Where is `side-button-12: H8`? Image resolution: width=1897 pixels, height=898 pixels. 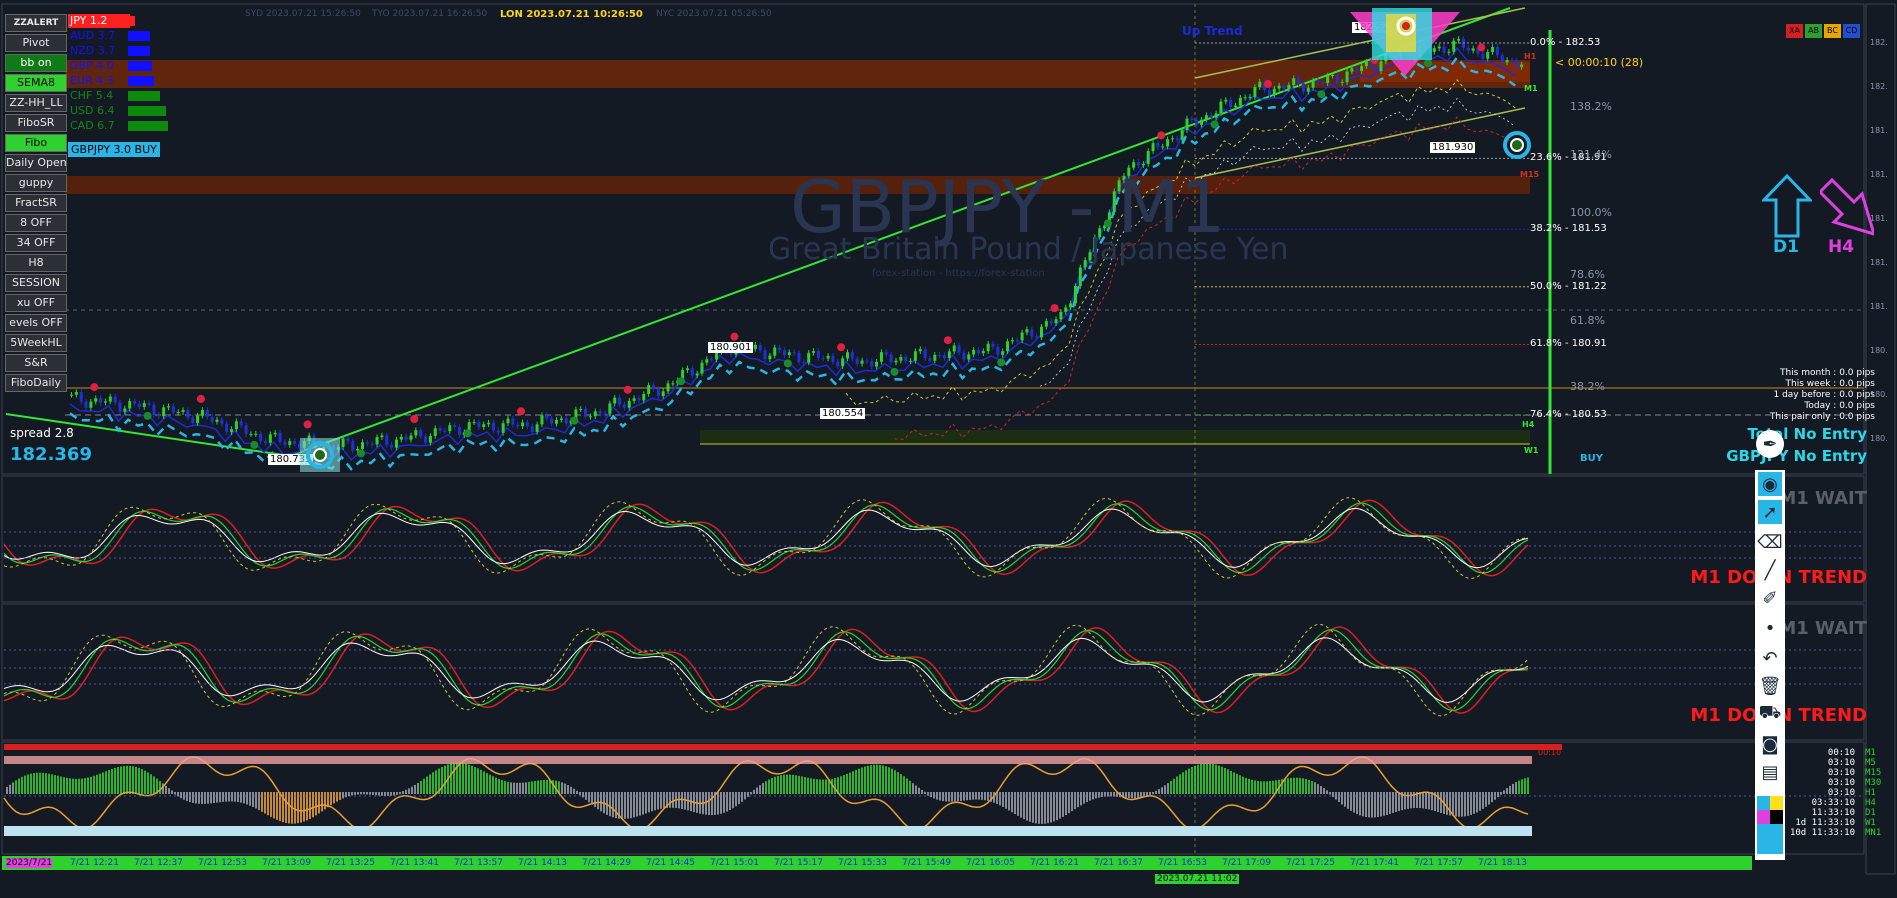 side-button-12: H8 is located at coordinates (36, 263).